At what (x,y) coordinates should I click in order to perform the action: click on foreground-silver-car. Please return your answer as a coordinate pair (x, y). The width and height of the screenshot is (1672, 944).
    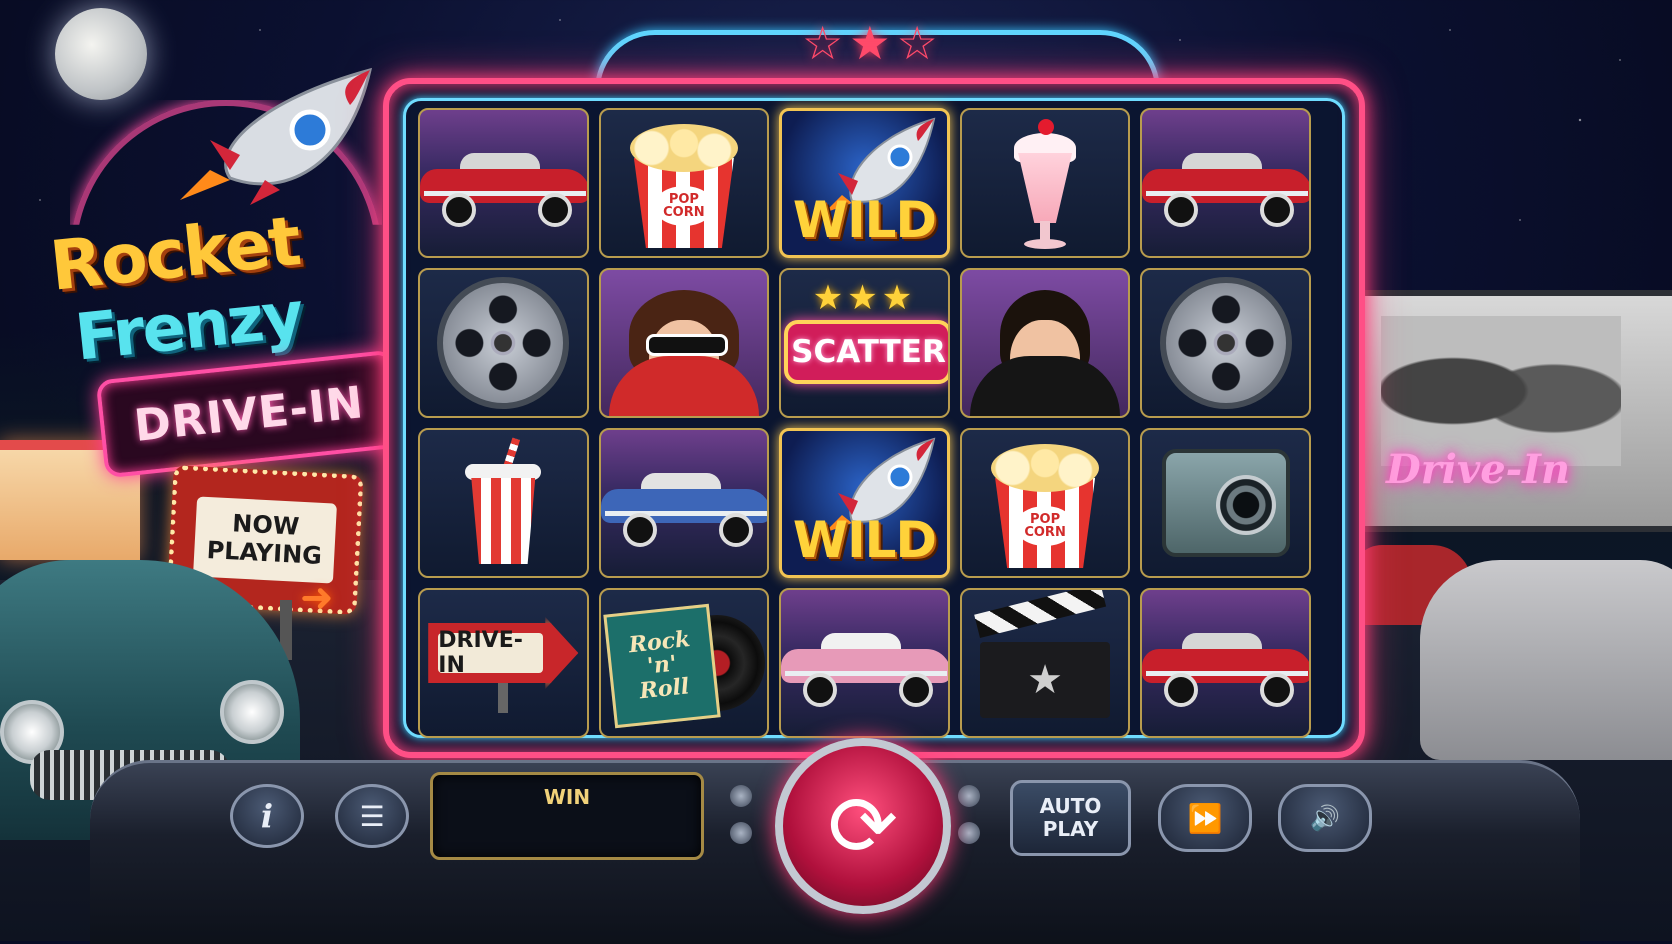
    Looking at the image, I should click on (1546, 660).